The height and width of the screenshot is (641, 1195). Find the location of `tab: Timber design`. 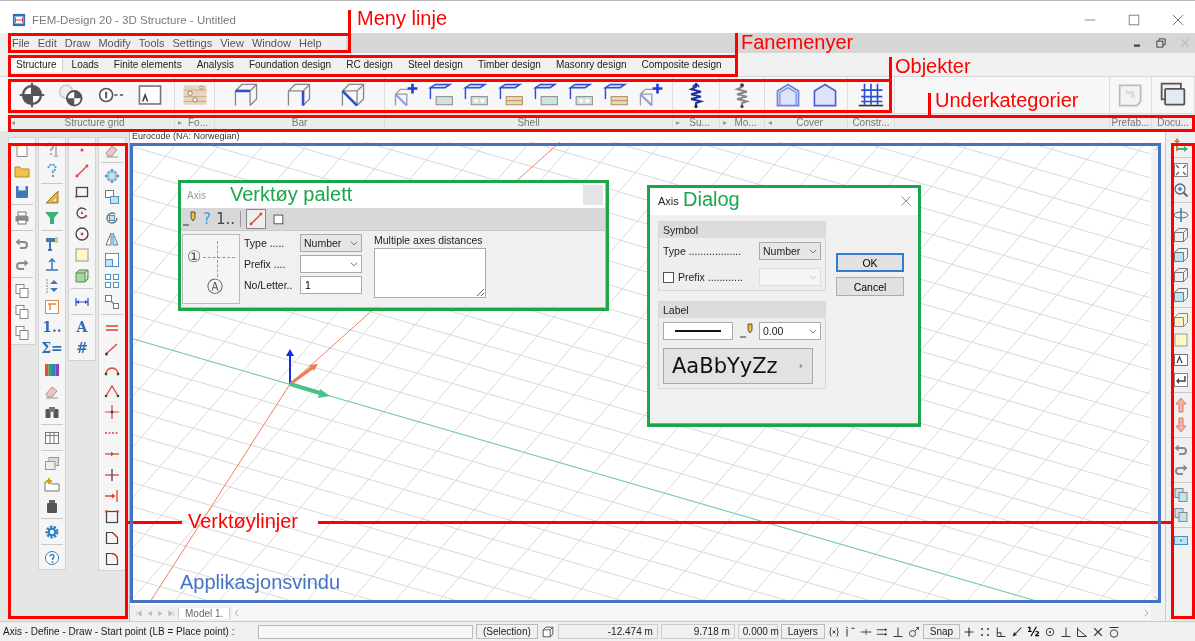

tab: Timber design is located at coordinates (509, 64).